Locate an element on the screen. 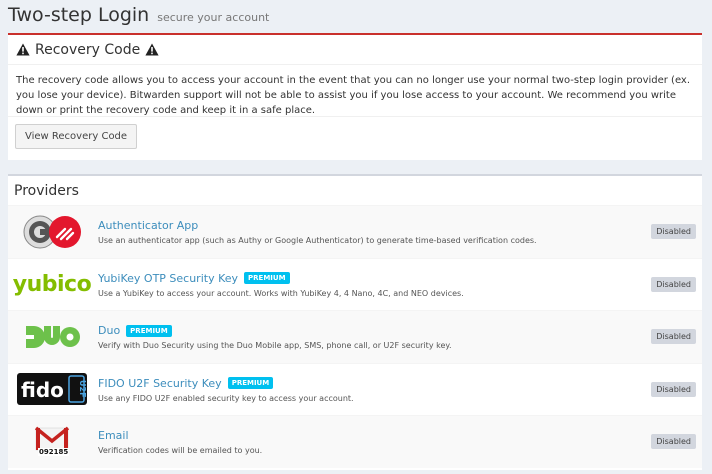 The image size is (712, 474). email-code-label: 092185 is located at coordinates (54, 451).